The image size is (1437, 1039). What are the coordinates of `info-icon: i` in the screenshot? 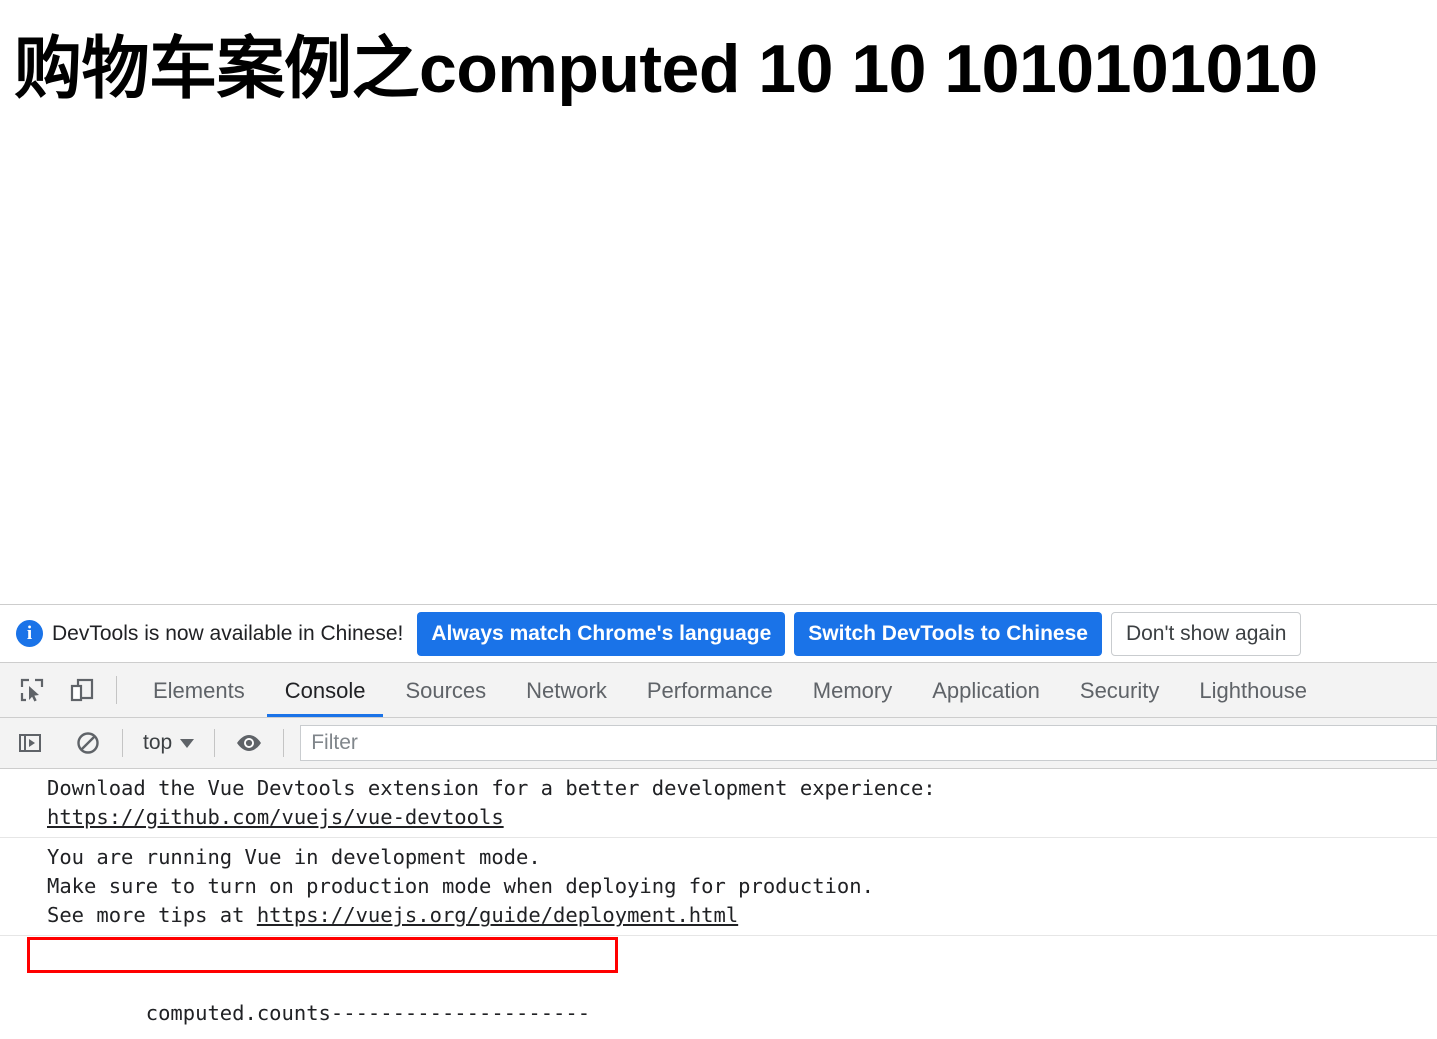 It's located at (29, 633).